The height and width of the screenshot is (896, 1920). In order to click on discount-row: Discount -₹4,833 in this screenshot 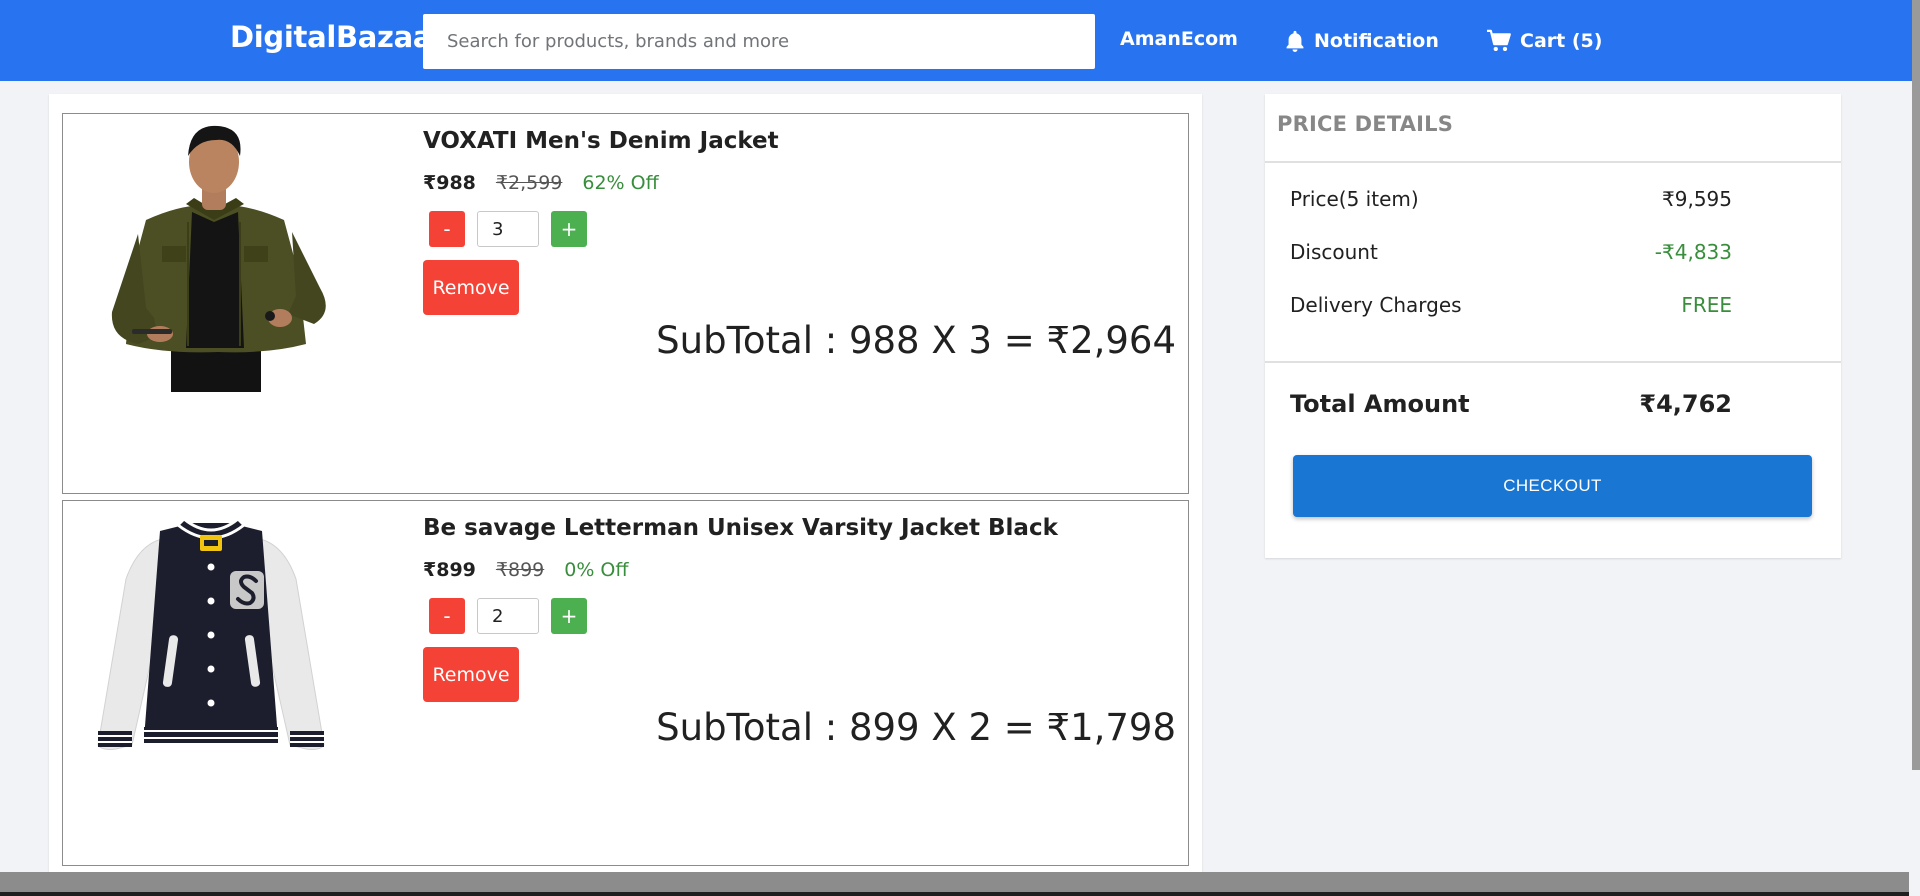, I will do `click(1511, 252)`.